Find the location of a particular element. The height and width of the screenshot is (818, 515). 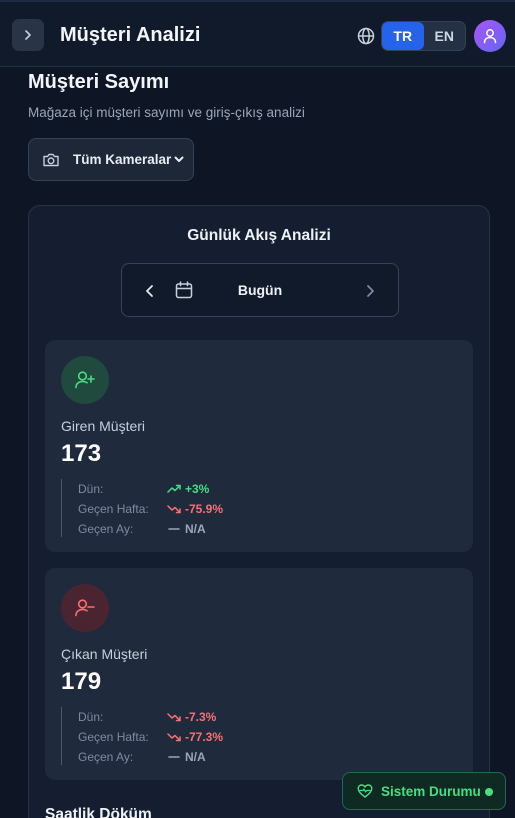

exited-label: Çıkan Müşteri is located at coordinates (104, 654).